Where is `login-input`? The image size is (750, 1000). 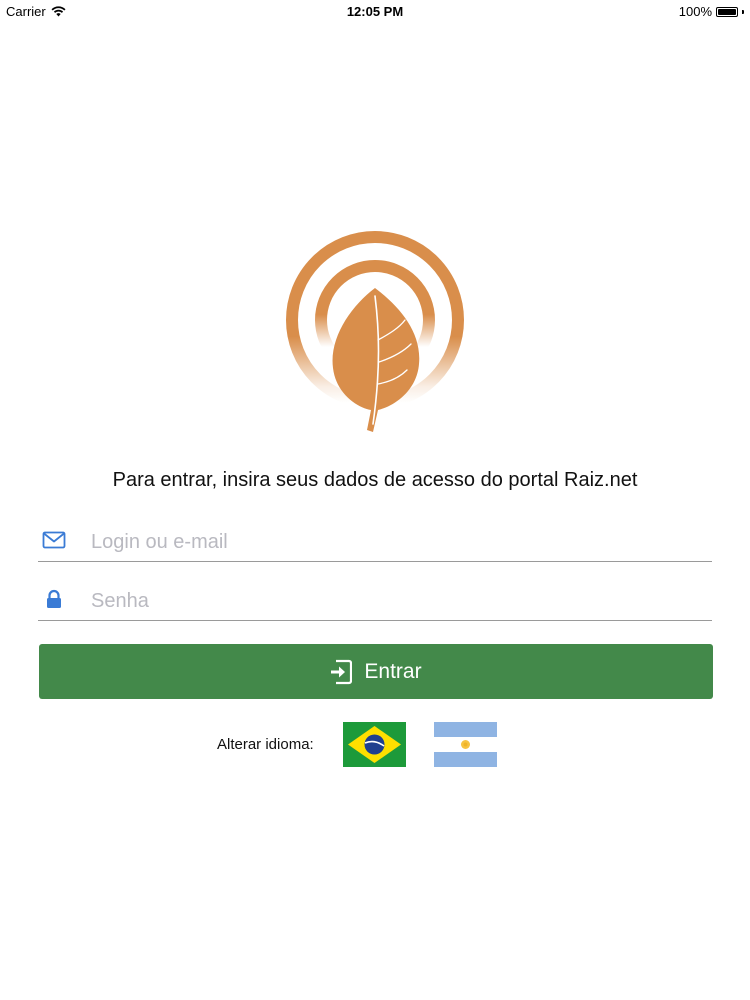 login-input is located at coordinates (391, 542).